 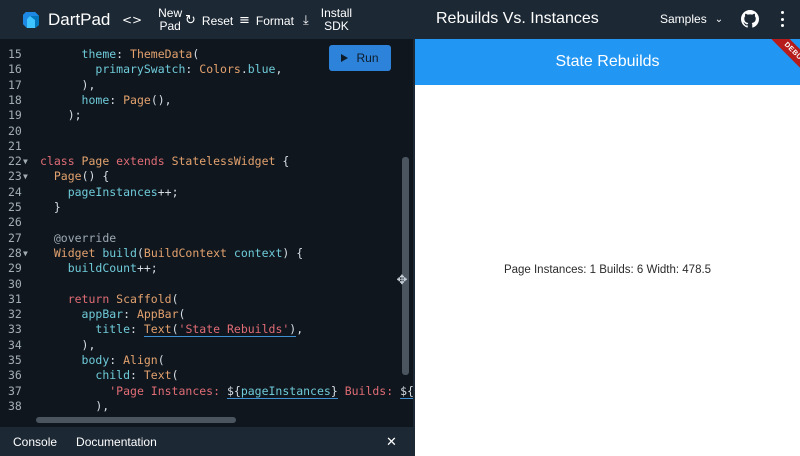 I want to click on code-line: 34 ),, so click(x=206, y=345).